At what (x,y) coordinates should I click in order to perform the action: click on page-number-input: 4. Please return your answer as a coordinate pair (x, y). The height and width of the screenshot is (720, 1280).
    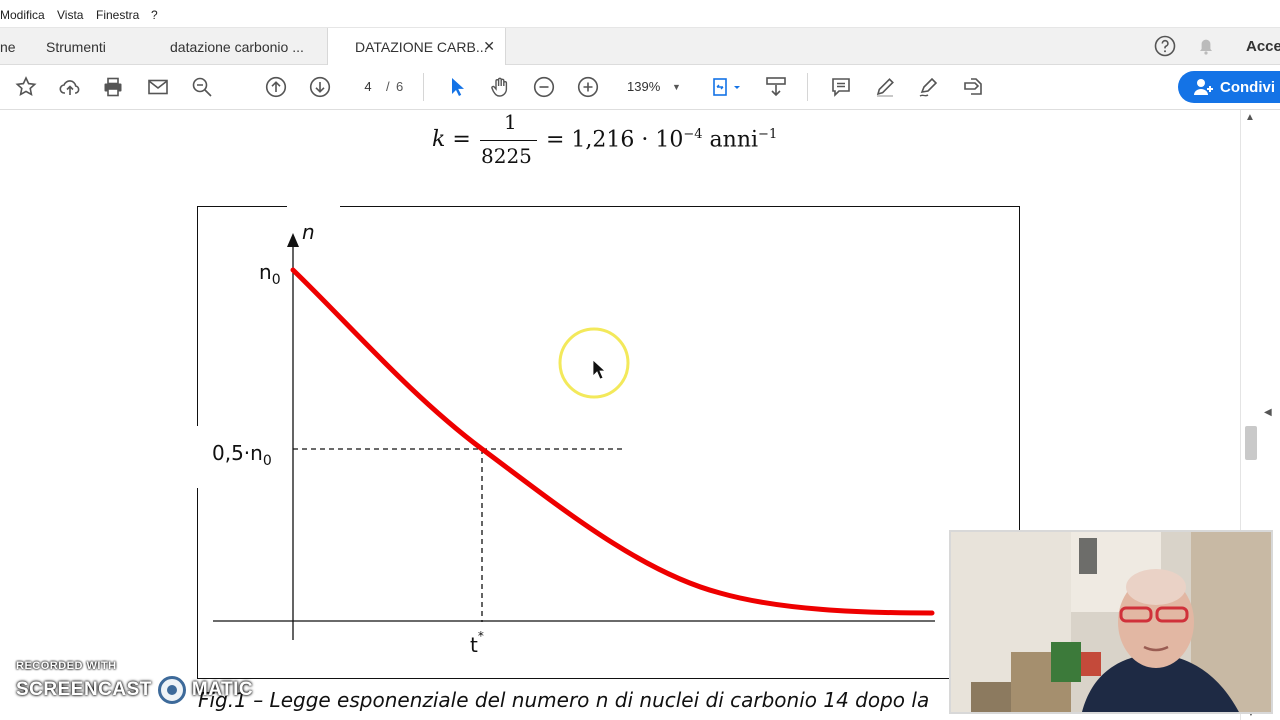
    Looking at the image, I should click on (368, 87).